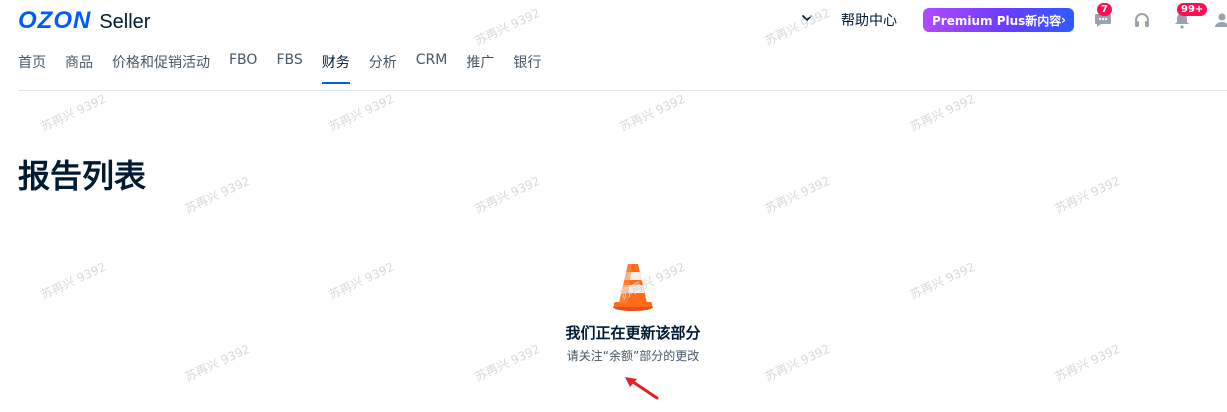 This screenshot has width=1227, height=412. What do you see at coordinates (633, 287) in the screenshot?
I see `traffic-cone-icon` at bounding box center [633, 287].